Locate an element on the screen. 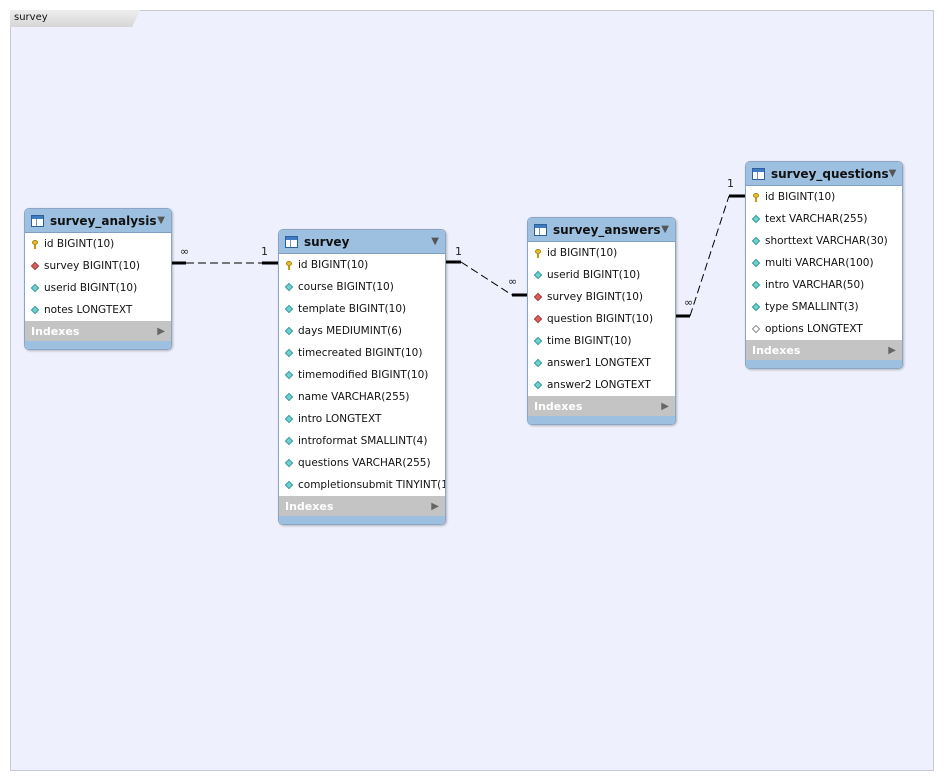 The width and height of the screenshot is (944, 781). table-header: survey_answers ▼ is located at coordinates (601, 230).